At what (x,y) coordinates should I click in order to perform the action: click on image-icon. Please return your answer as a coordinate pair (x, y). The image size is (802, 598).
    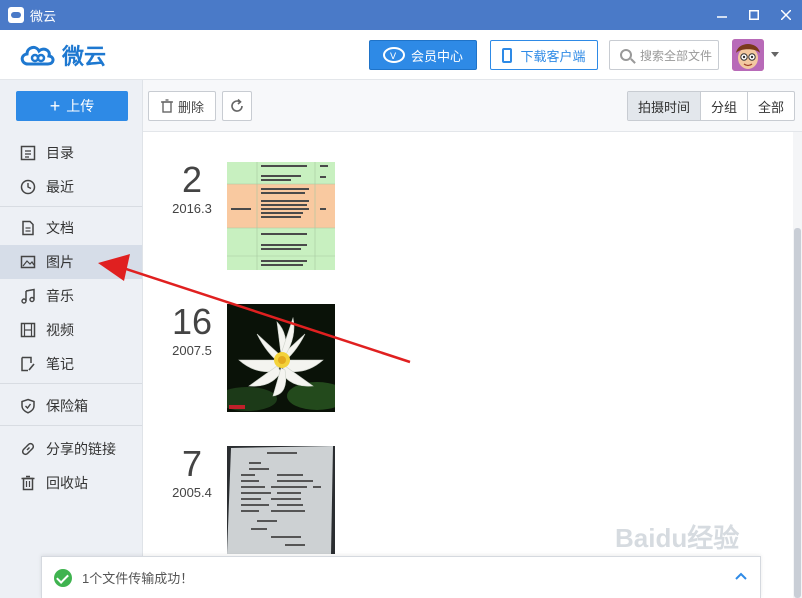
    Looking at the image, I should click on (28, 262).